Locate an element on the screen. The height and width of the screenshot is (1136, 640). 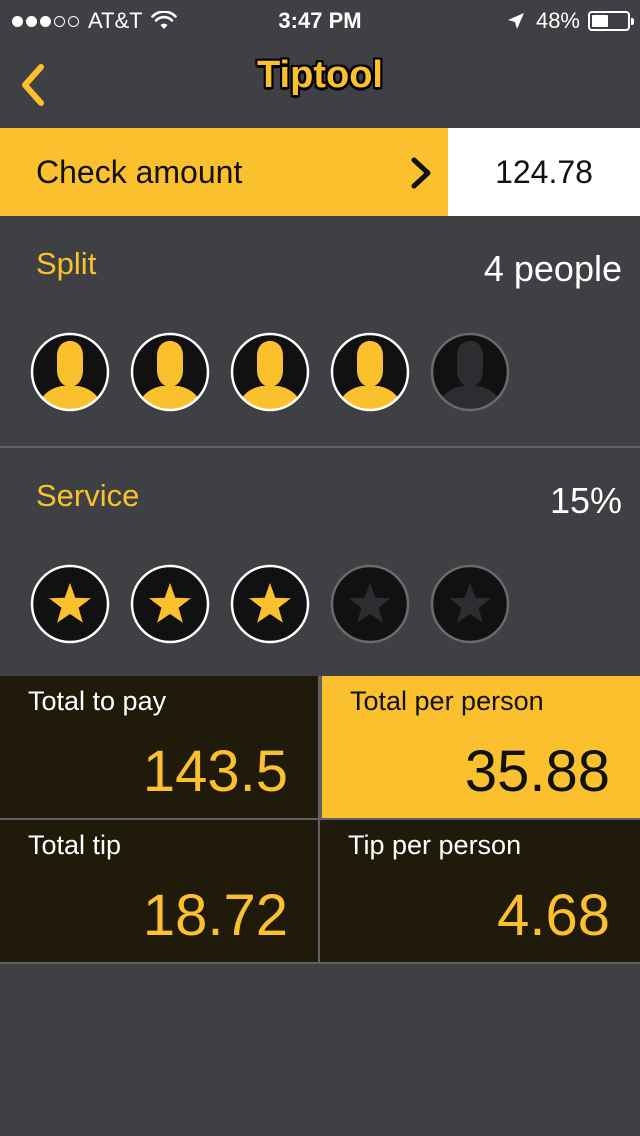
service-star-1-button is located at coordinates (70, 604).